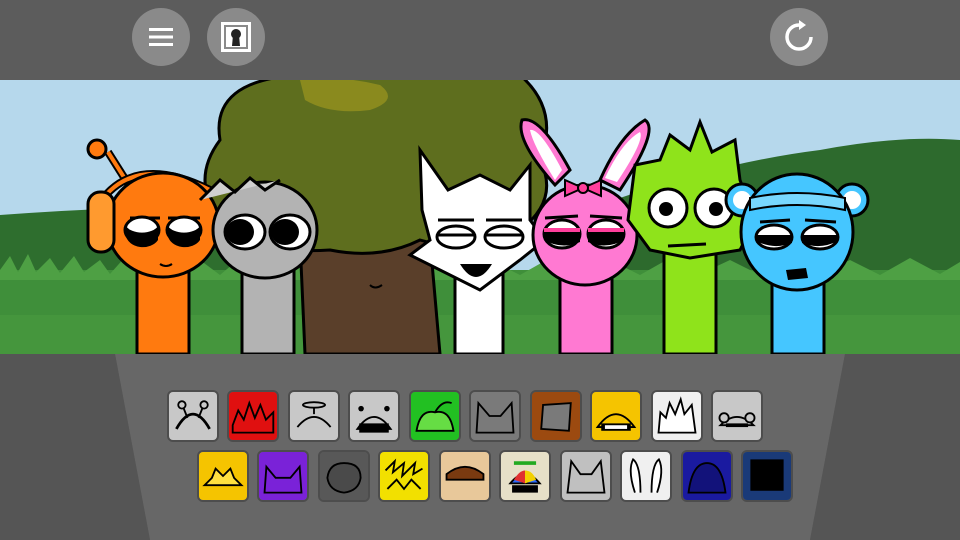 The image size is (960, 540). I want to click on icon-white-spikes, so click(677, 416).